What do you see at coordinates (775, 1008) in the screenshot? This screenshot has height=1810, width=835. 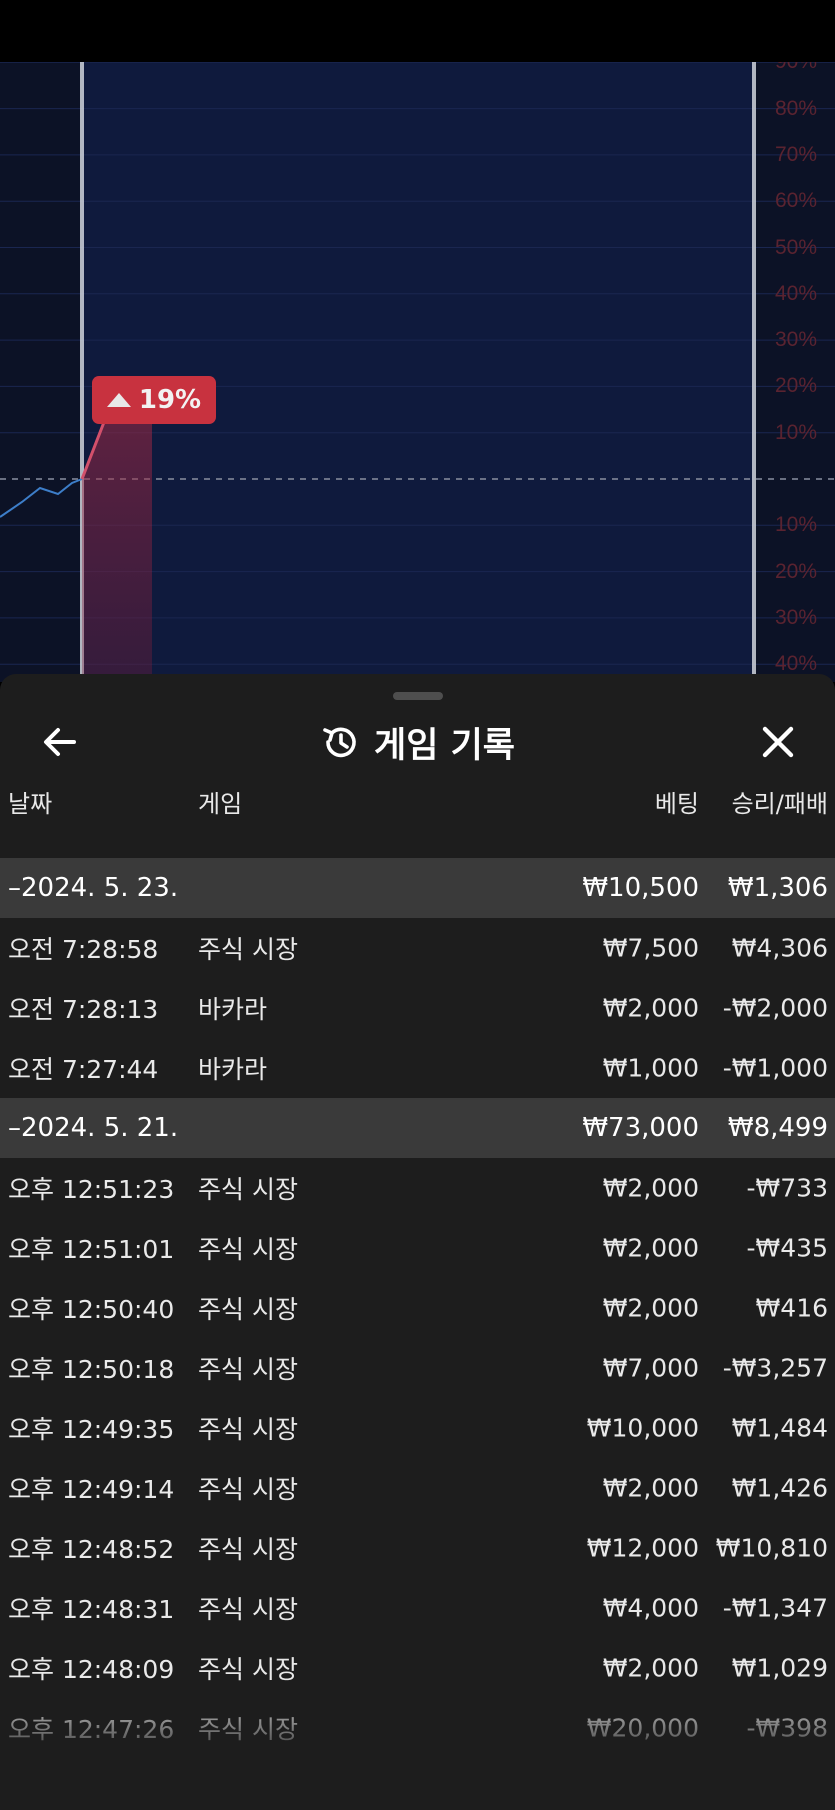 I see `row-result: -₩2,000` at bounding box center [775, 1008].